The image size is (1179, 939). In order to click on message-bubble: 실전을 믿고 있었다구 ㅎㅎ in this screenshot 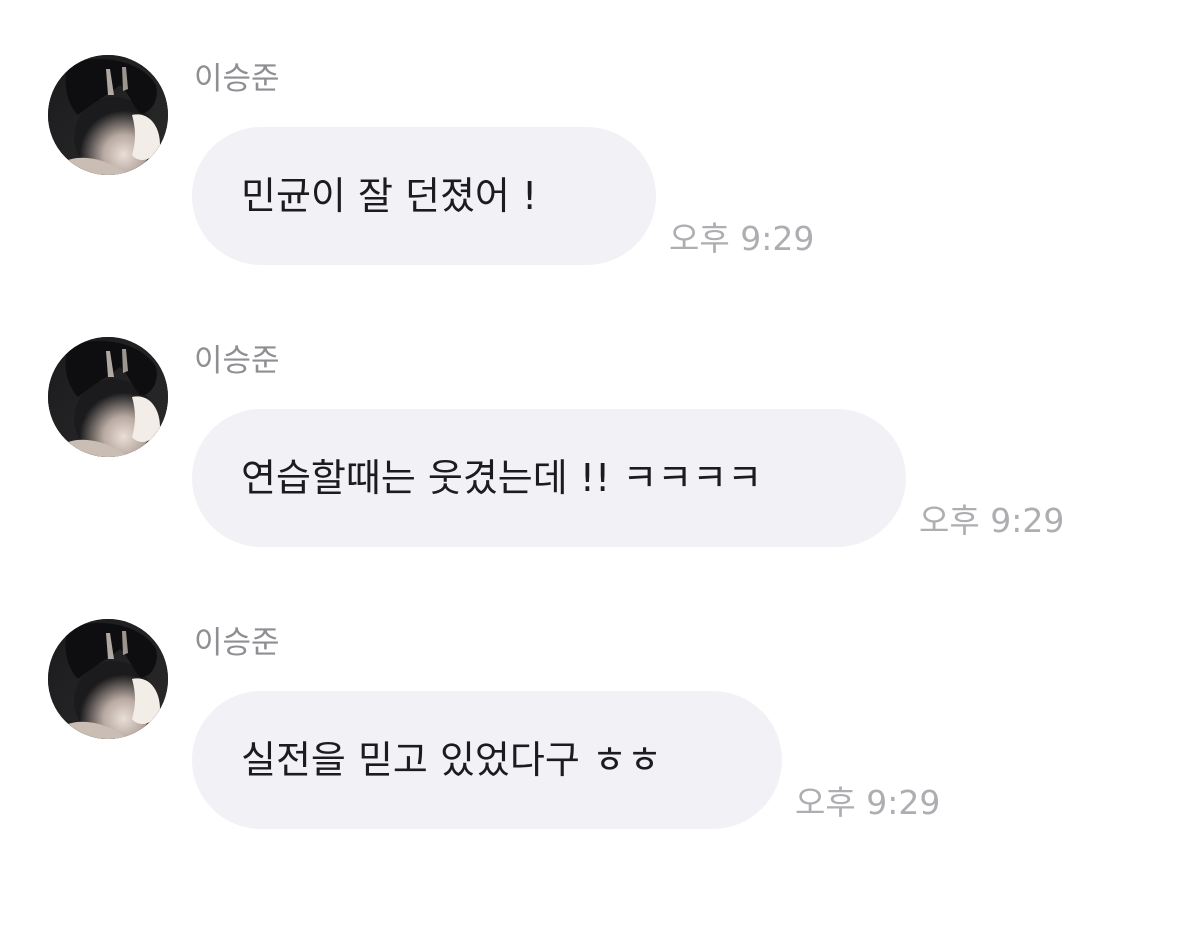, I will do `click(487, 760)`.